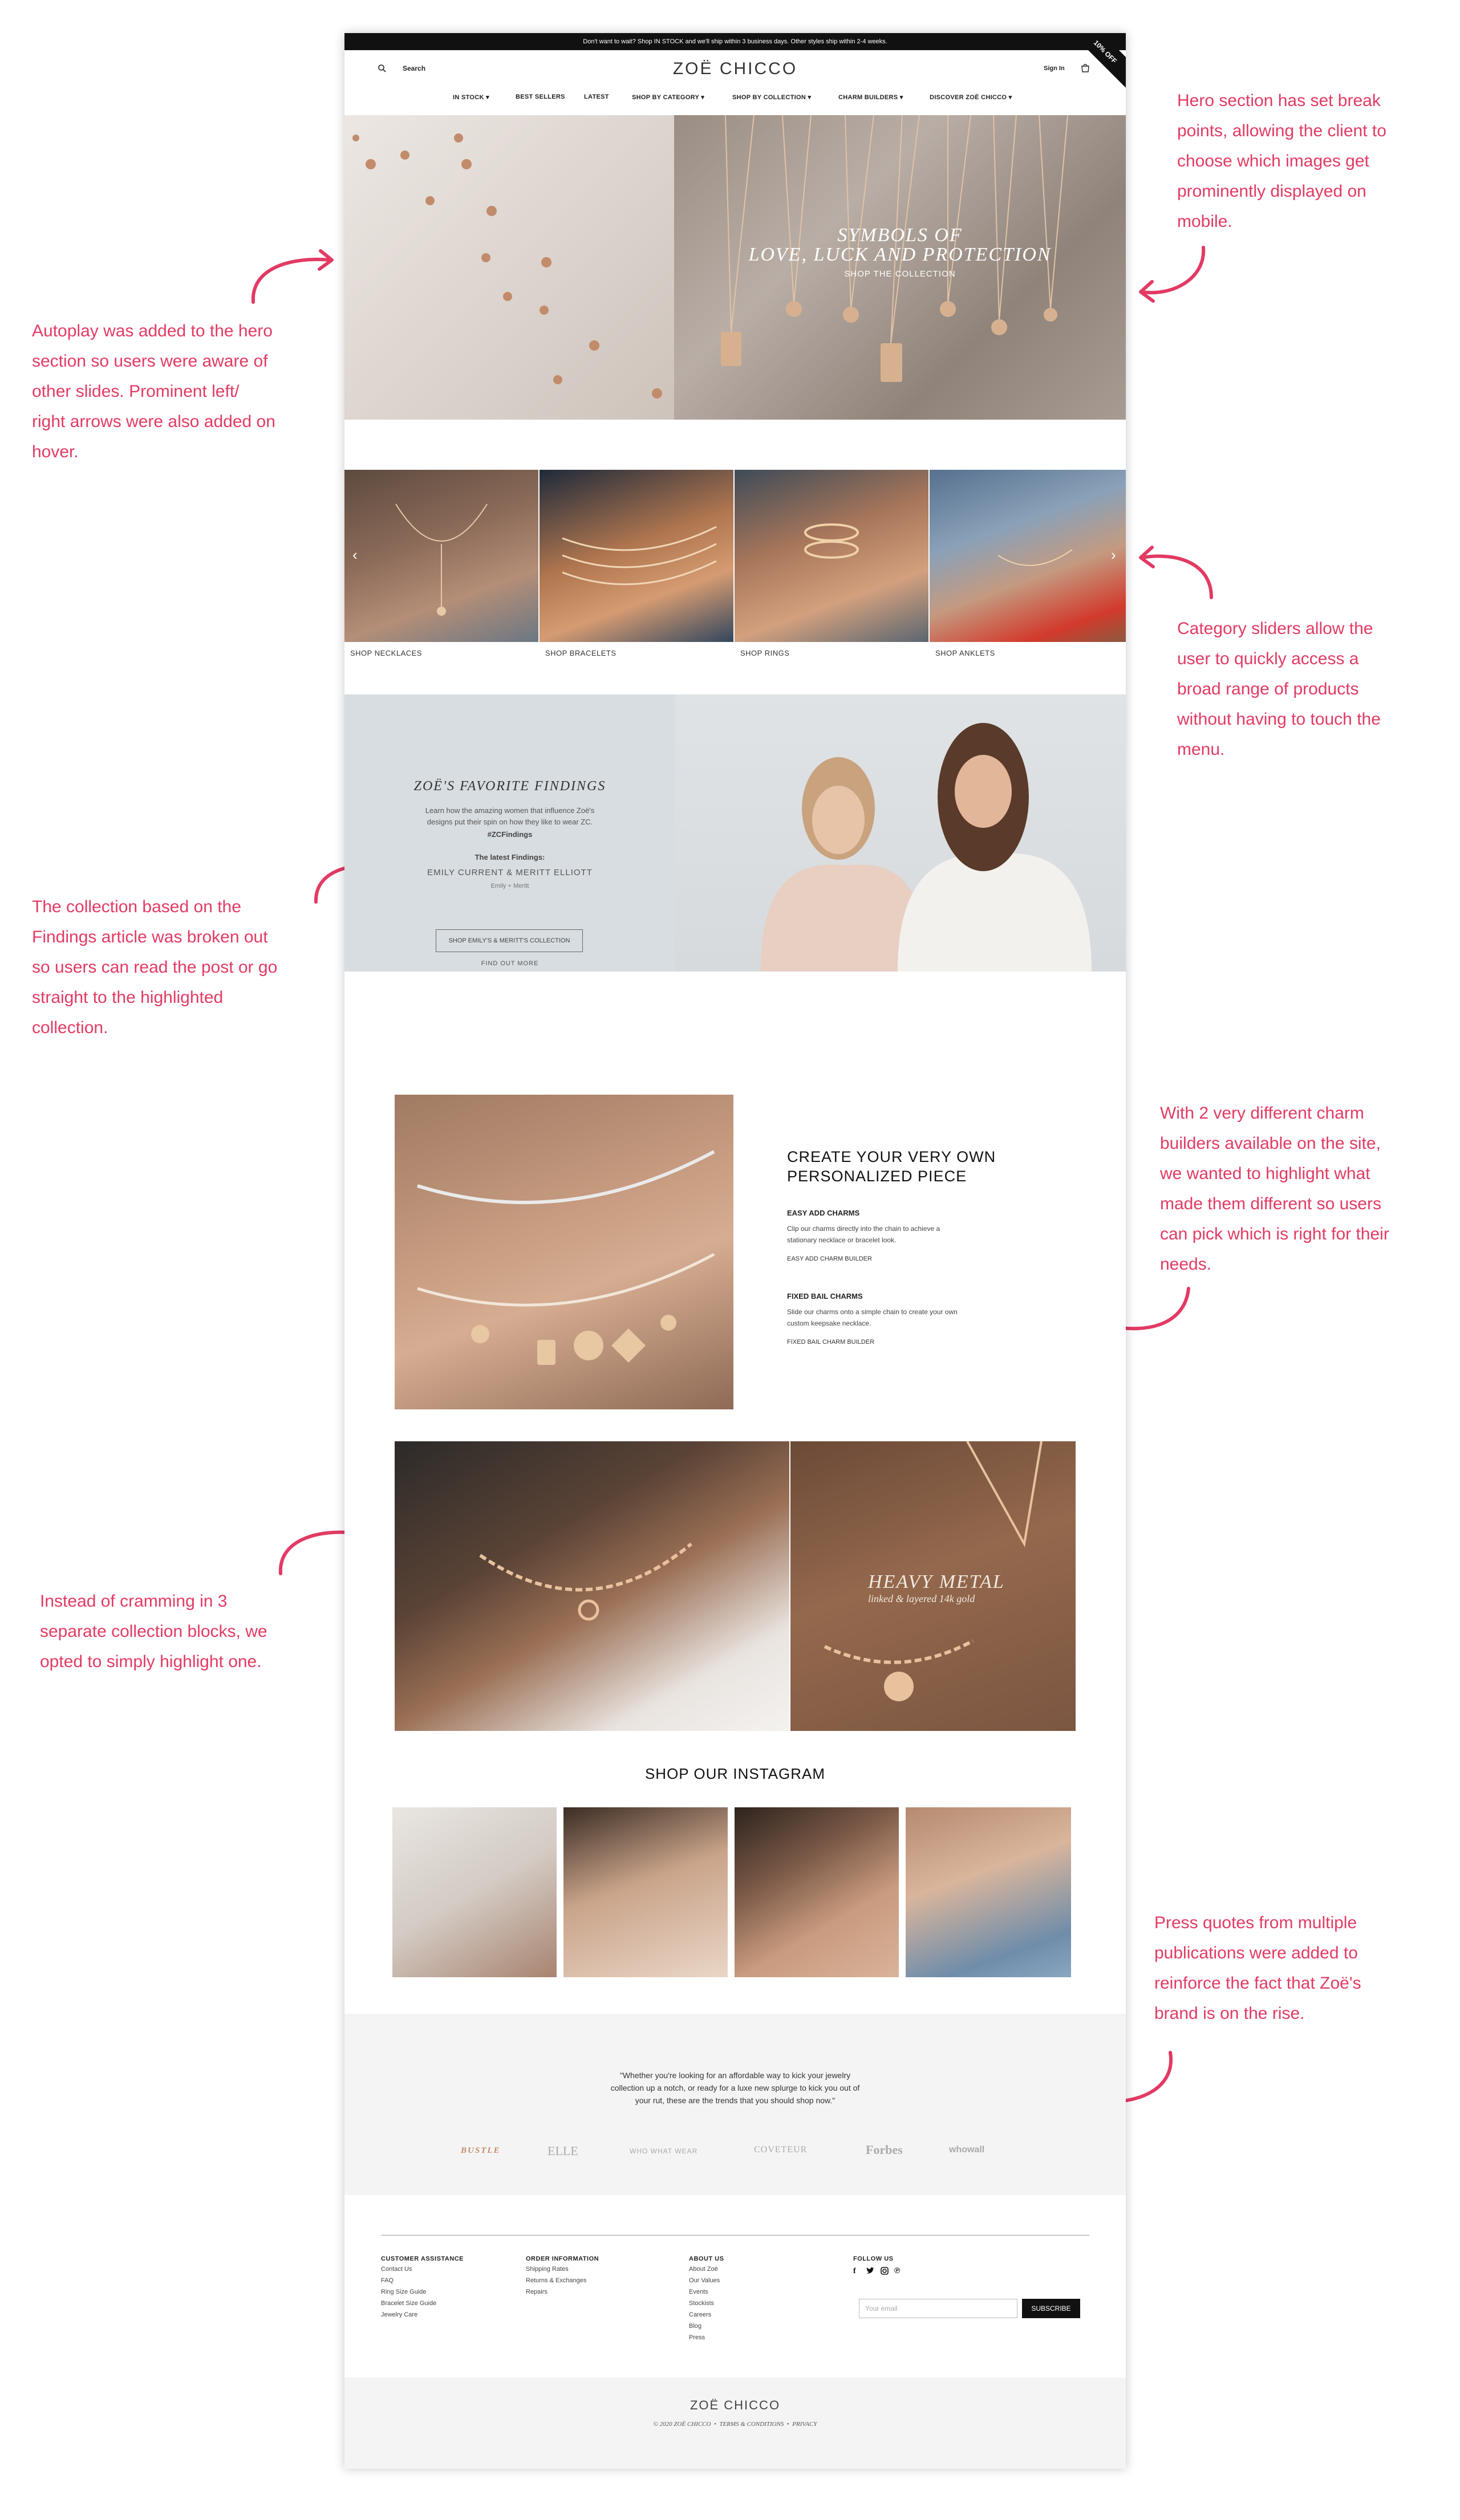 This screenshot has width=1460, height=2520. I want to click on footer-link: About Zoë, so click(703, 2269).